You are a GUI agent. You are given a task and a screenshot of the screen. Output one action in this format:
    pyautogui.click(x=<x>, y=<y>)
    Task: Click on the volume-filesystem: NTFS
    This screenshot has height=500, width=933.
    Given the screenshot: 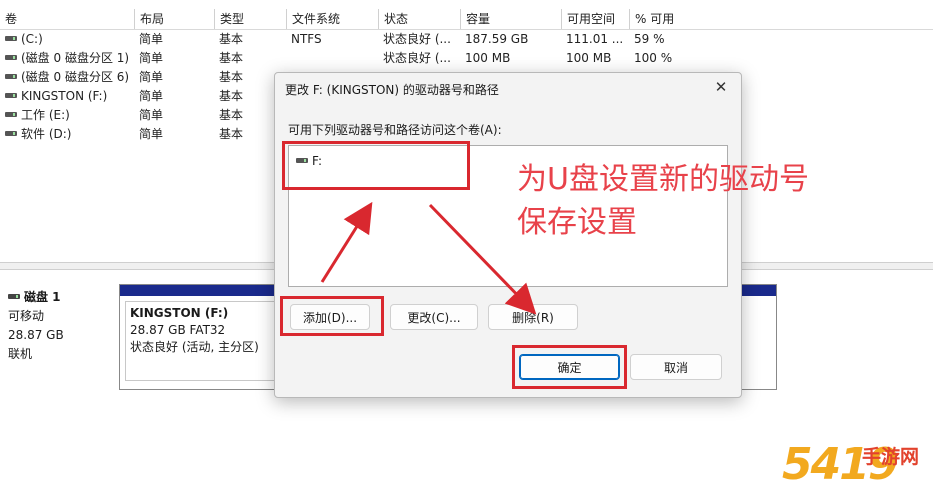 What is the action you would take?
    pyautogui.click(x=306, y=39)
    